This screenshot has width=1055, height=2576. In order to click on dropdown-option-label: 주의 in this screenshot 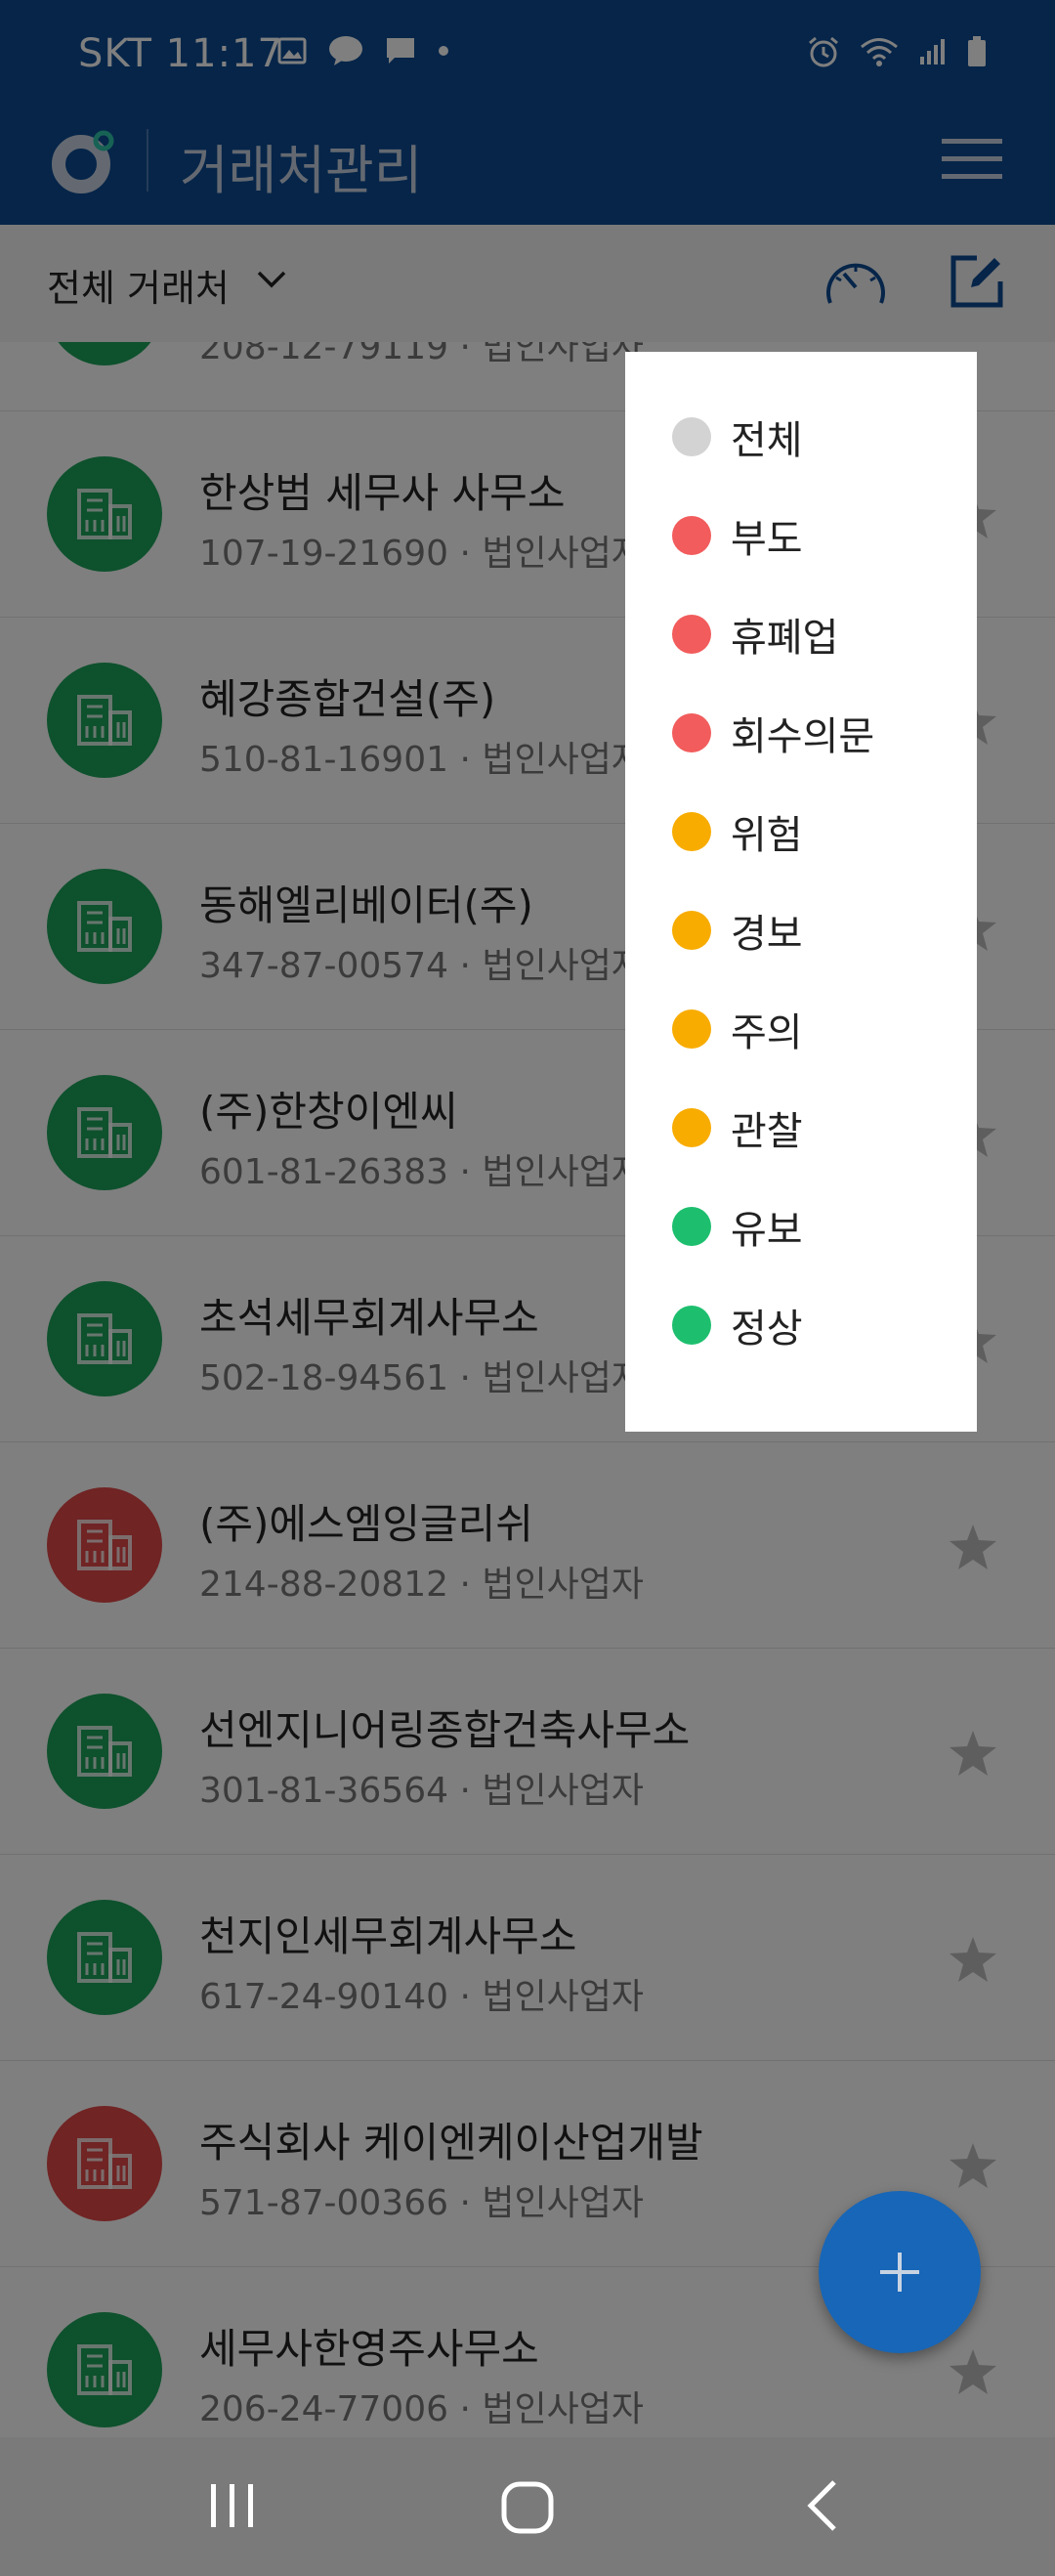, I will do `click(767, 1032)`.